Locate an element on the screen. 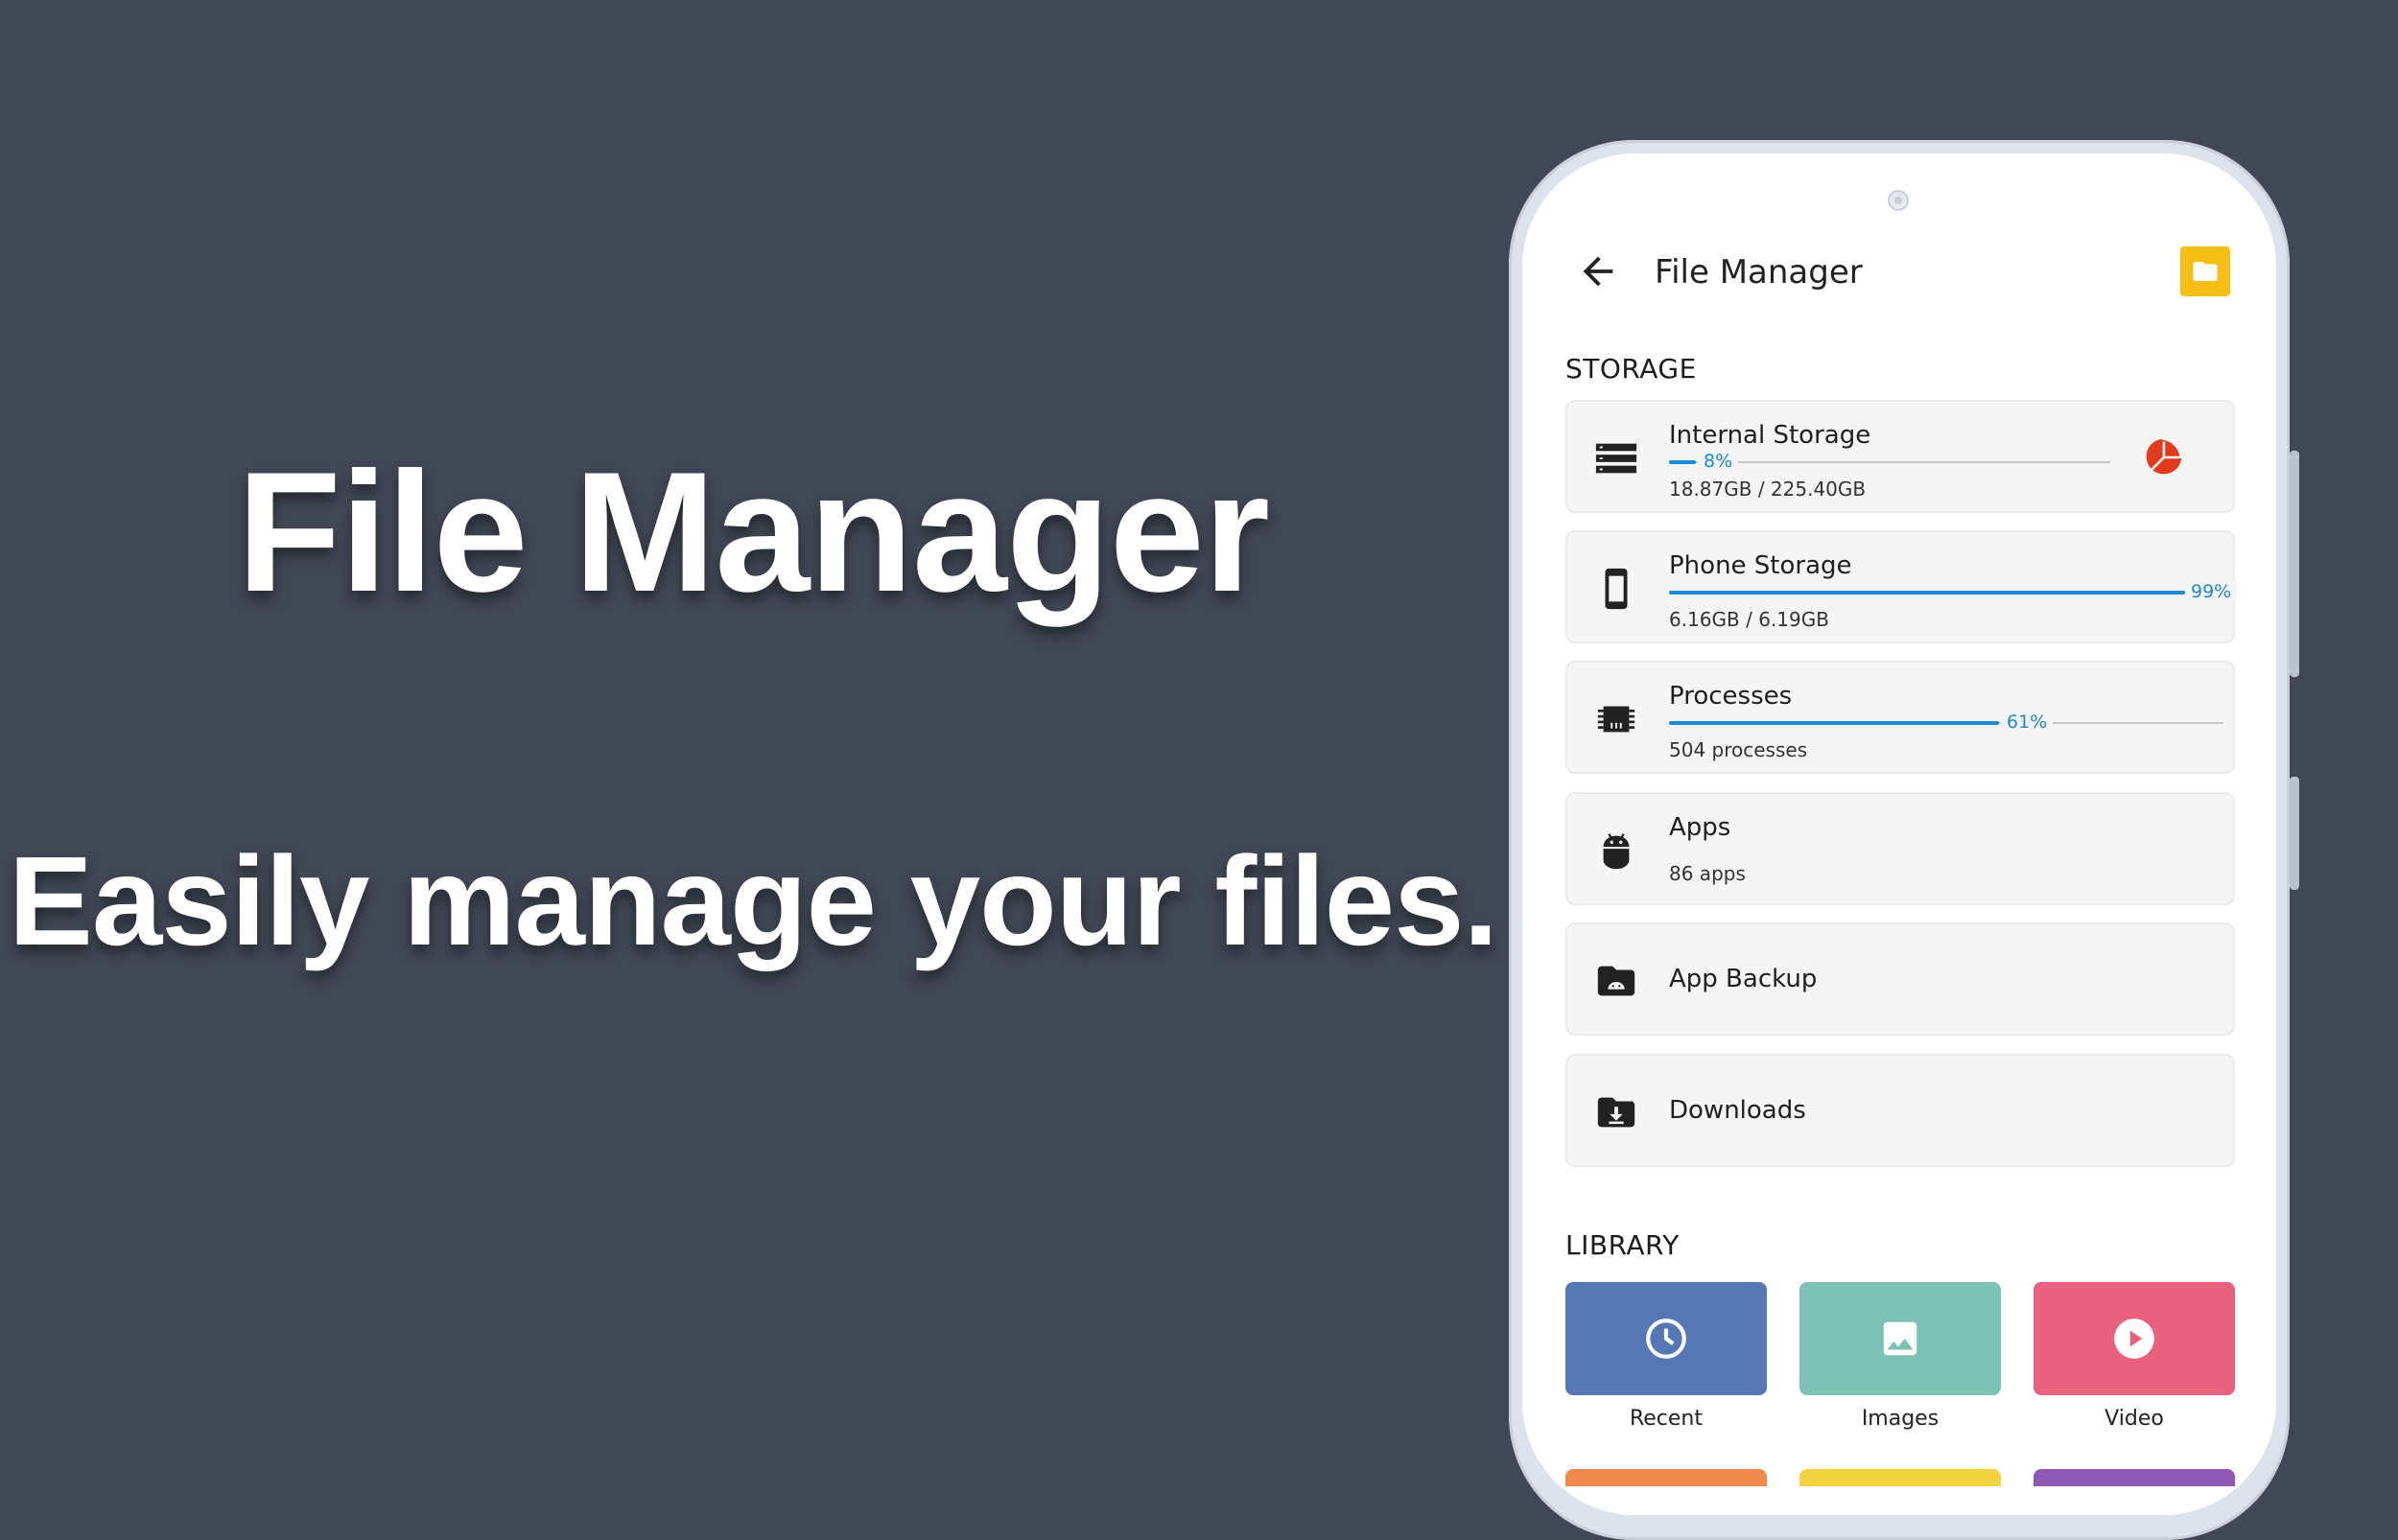 The height and width of the screenshot is (1540, 2398). storage-item-title: Downloads is located at coordinates (1738, 1110).